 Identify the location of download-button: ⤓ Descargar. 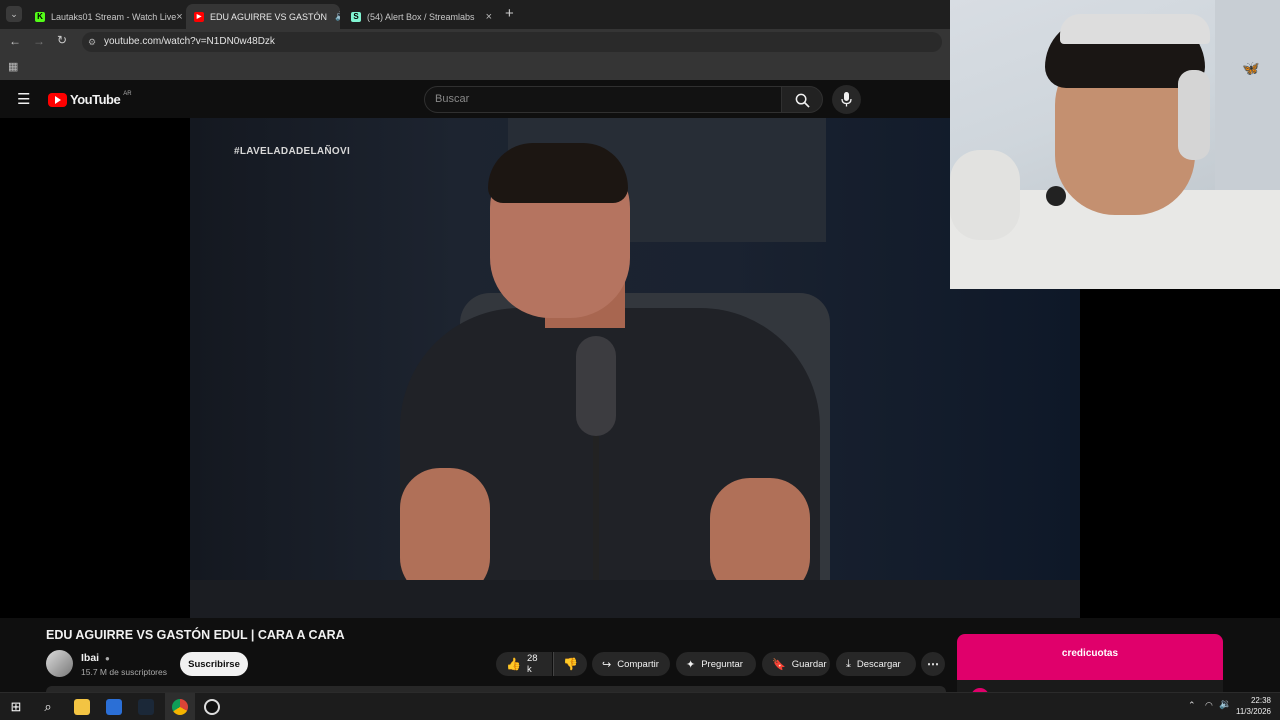
(876, 664).